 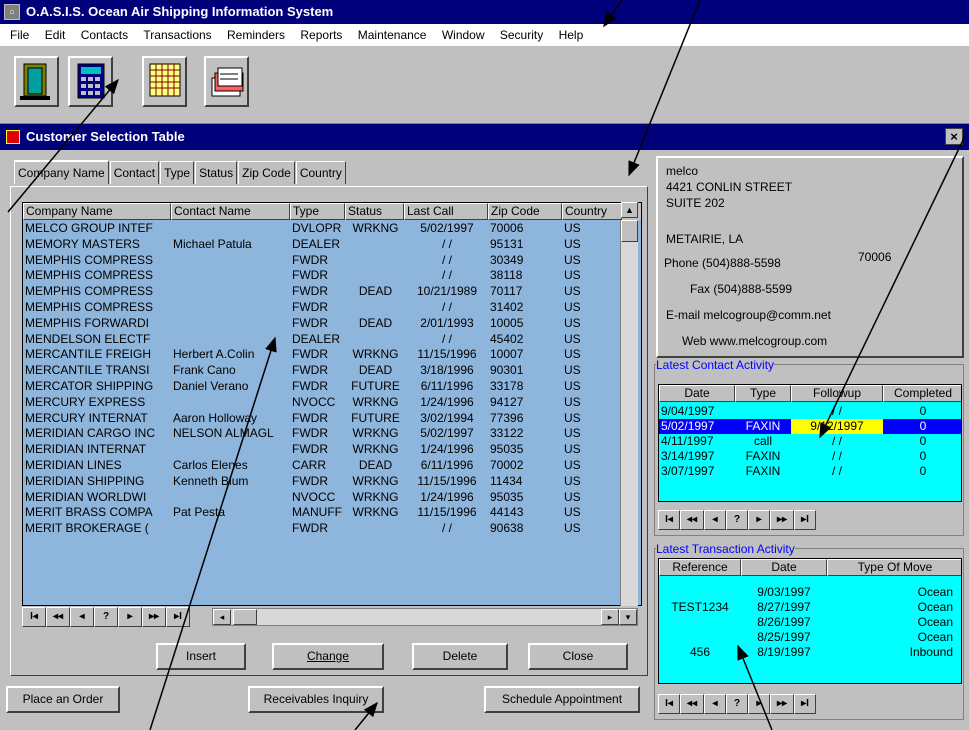 What do you see at coordinates (669, 520) in the screenshot?
I see `ca-nav-first-button: I◂` at bounding box center [669, 520].